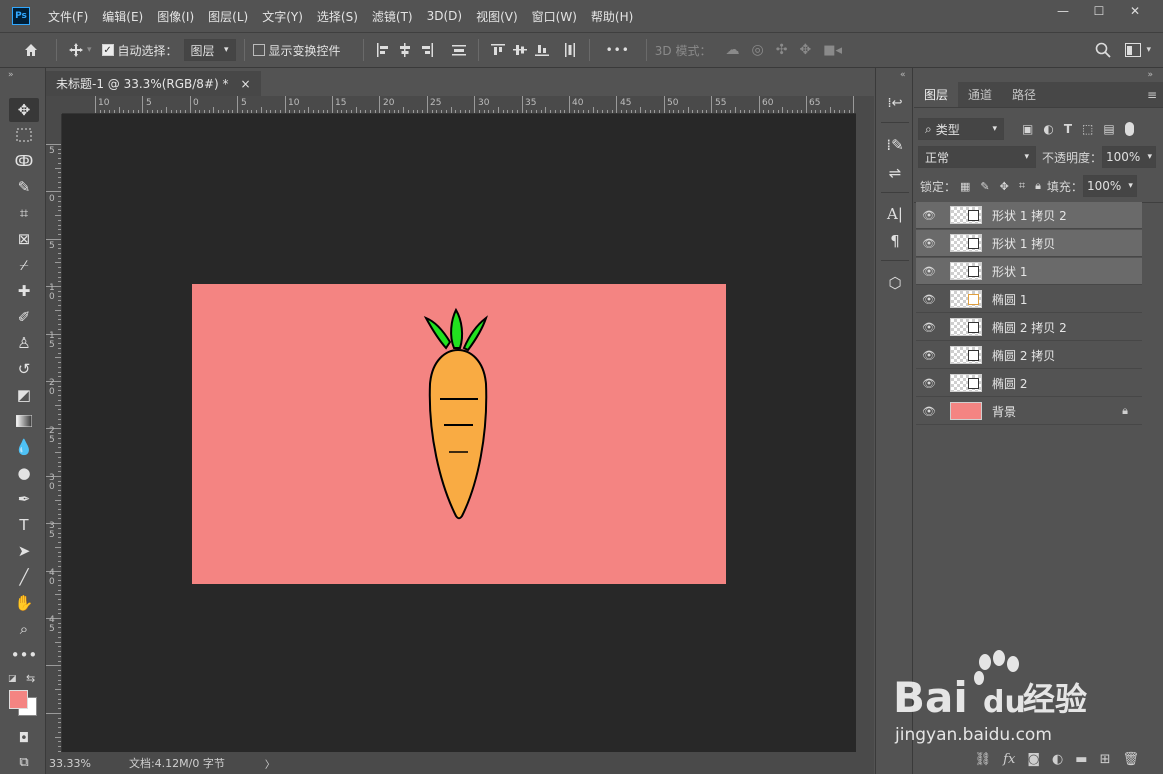 This screenshot has width=1163, height=774. Describe the element at coordinates (1129, 157) in the screenshot. I see `opacity-input: 100% ▾` at that location.